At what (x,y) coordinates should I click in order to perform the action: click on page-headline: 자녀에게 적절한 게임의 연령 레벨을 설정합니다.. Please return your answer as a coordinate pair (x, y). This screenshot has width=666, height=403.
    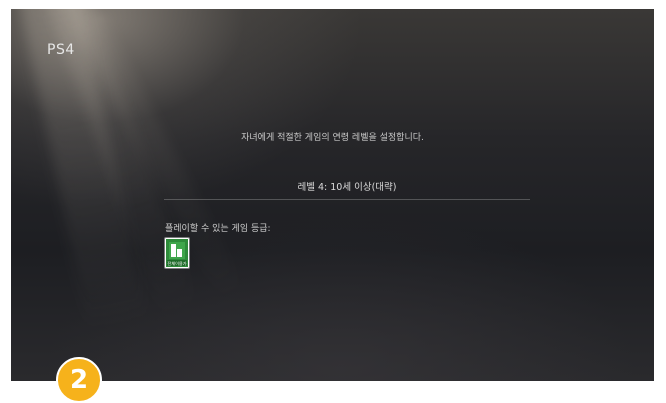
    Looking at the image, I should click on (332, 138).